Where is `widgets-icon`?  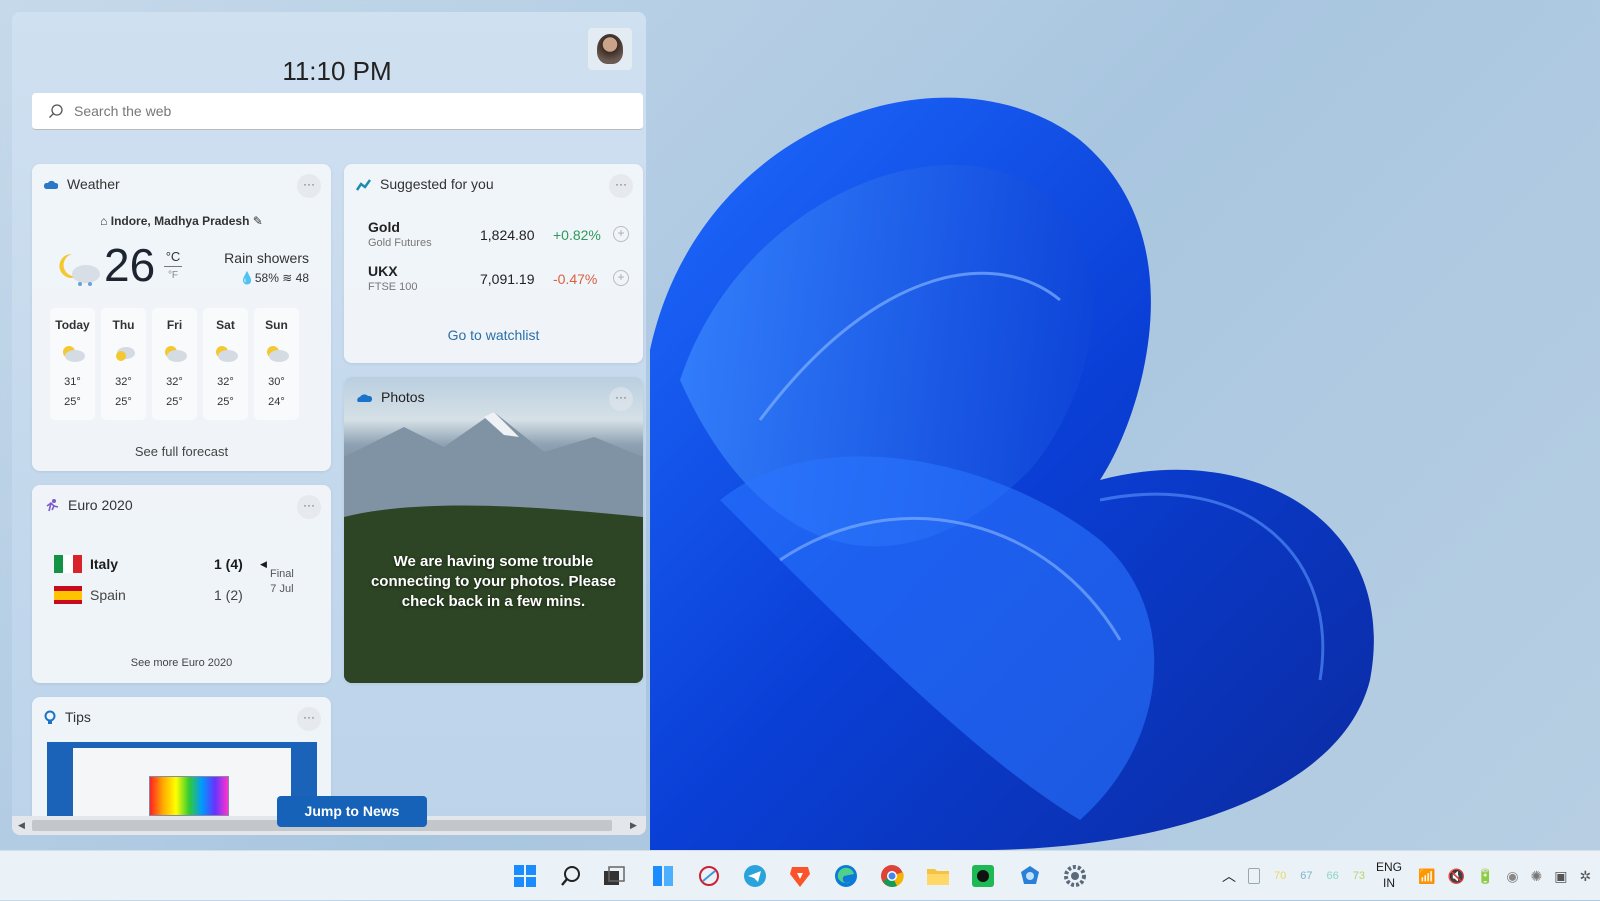 widgets-icon is located at coordinates (663, 876).